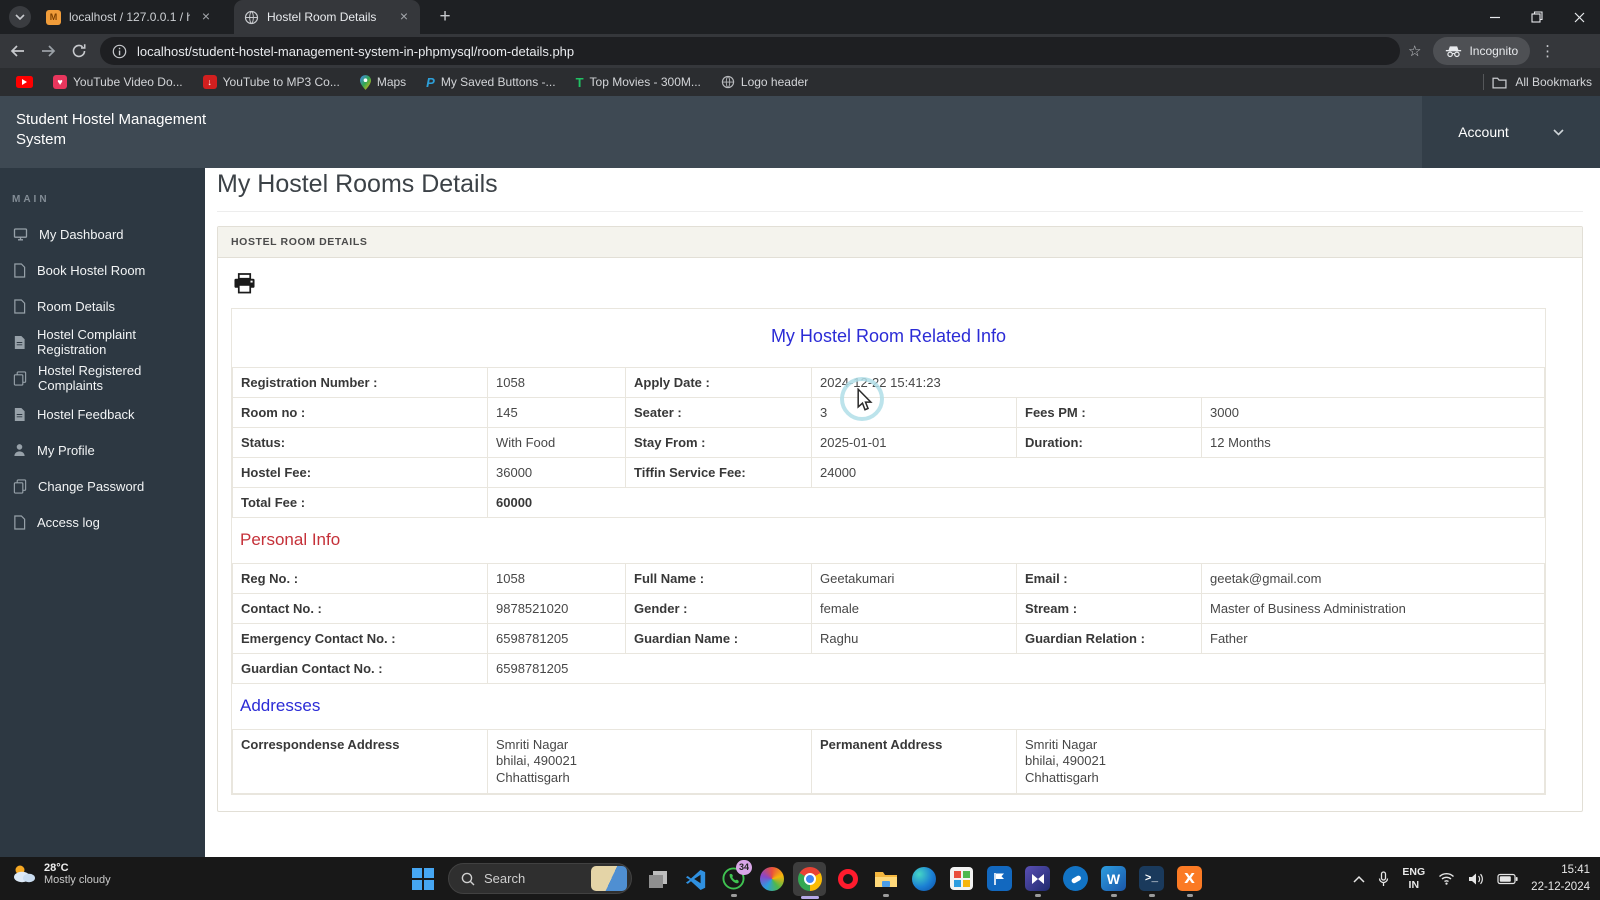 The width and height of the screenshot is (1600, 900). I want to click on file-explorer-app, so click(885, 879).